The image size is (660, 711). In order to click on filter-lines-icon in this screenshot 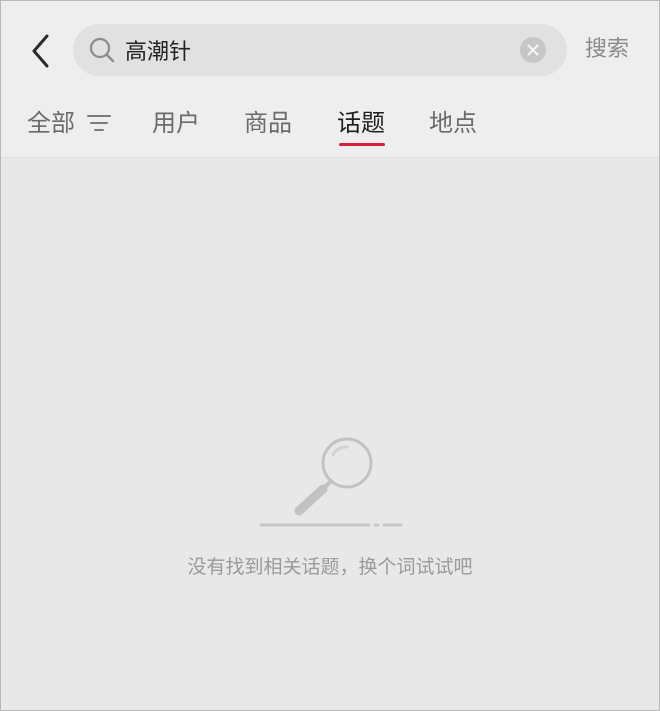, I will do `click(99, 123)`.